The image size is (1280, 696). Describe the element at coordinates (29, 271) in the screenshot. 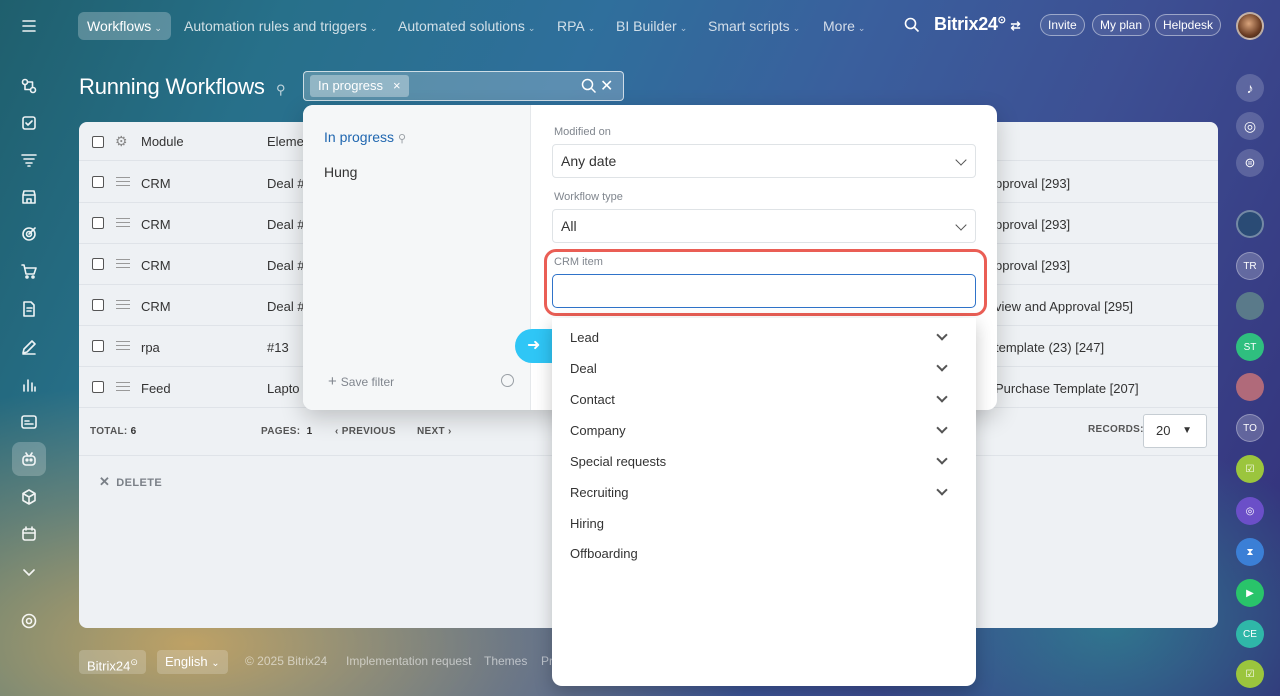

I see `cart-icon` at that location.